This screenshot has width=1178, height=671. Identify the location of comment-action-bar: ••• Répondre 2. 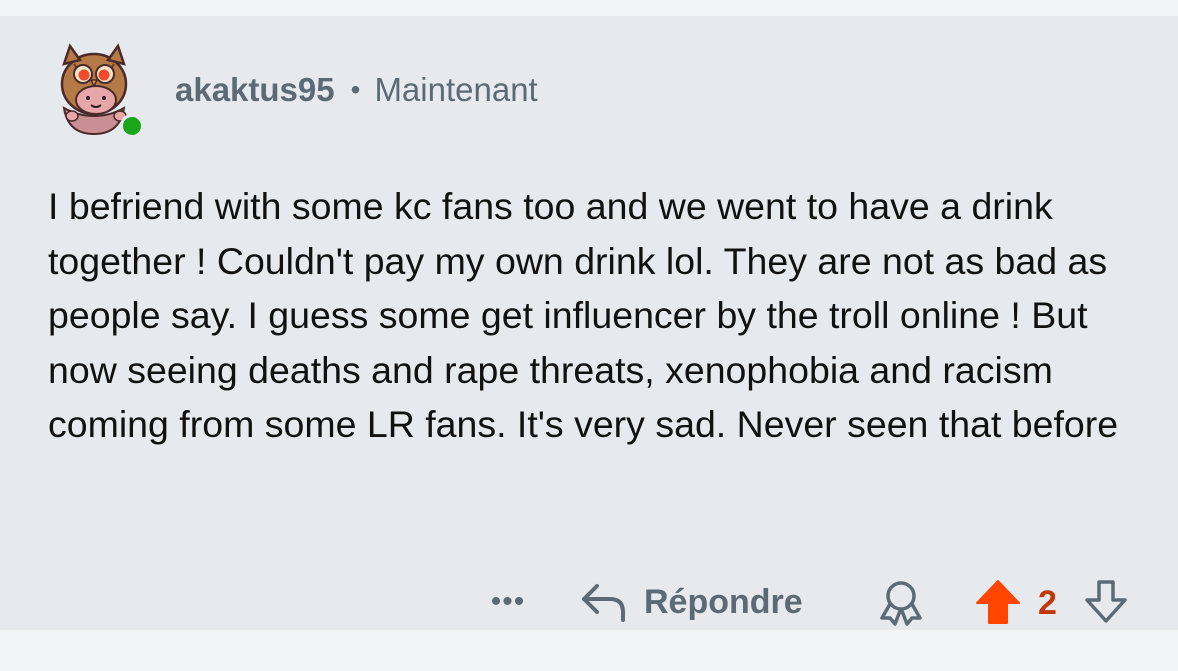
(589, 602).